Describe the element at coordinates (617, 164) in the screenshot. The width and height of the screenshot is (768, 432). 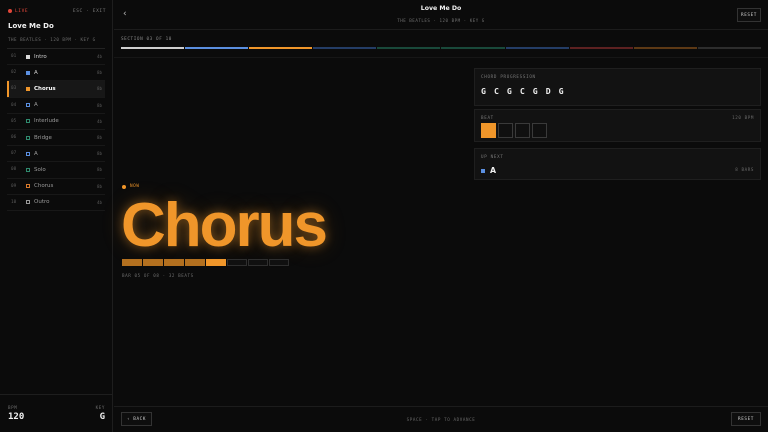
I see `up-next-panel: UP NEXT A 8 BARS` at that location.